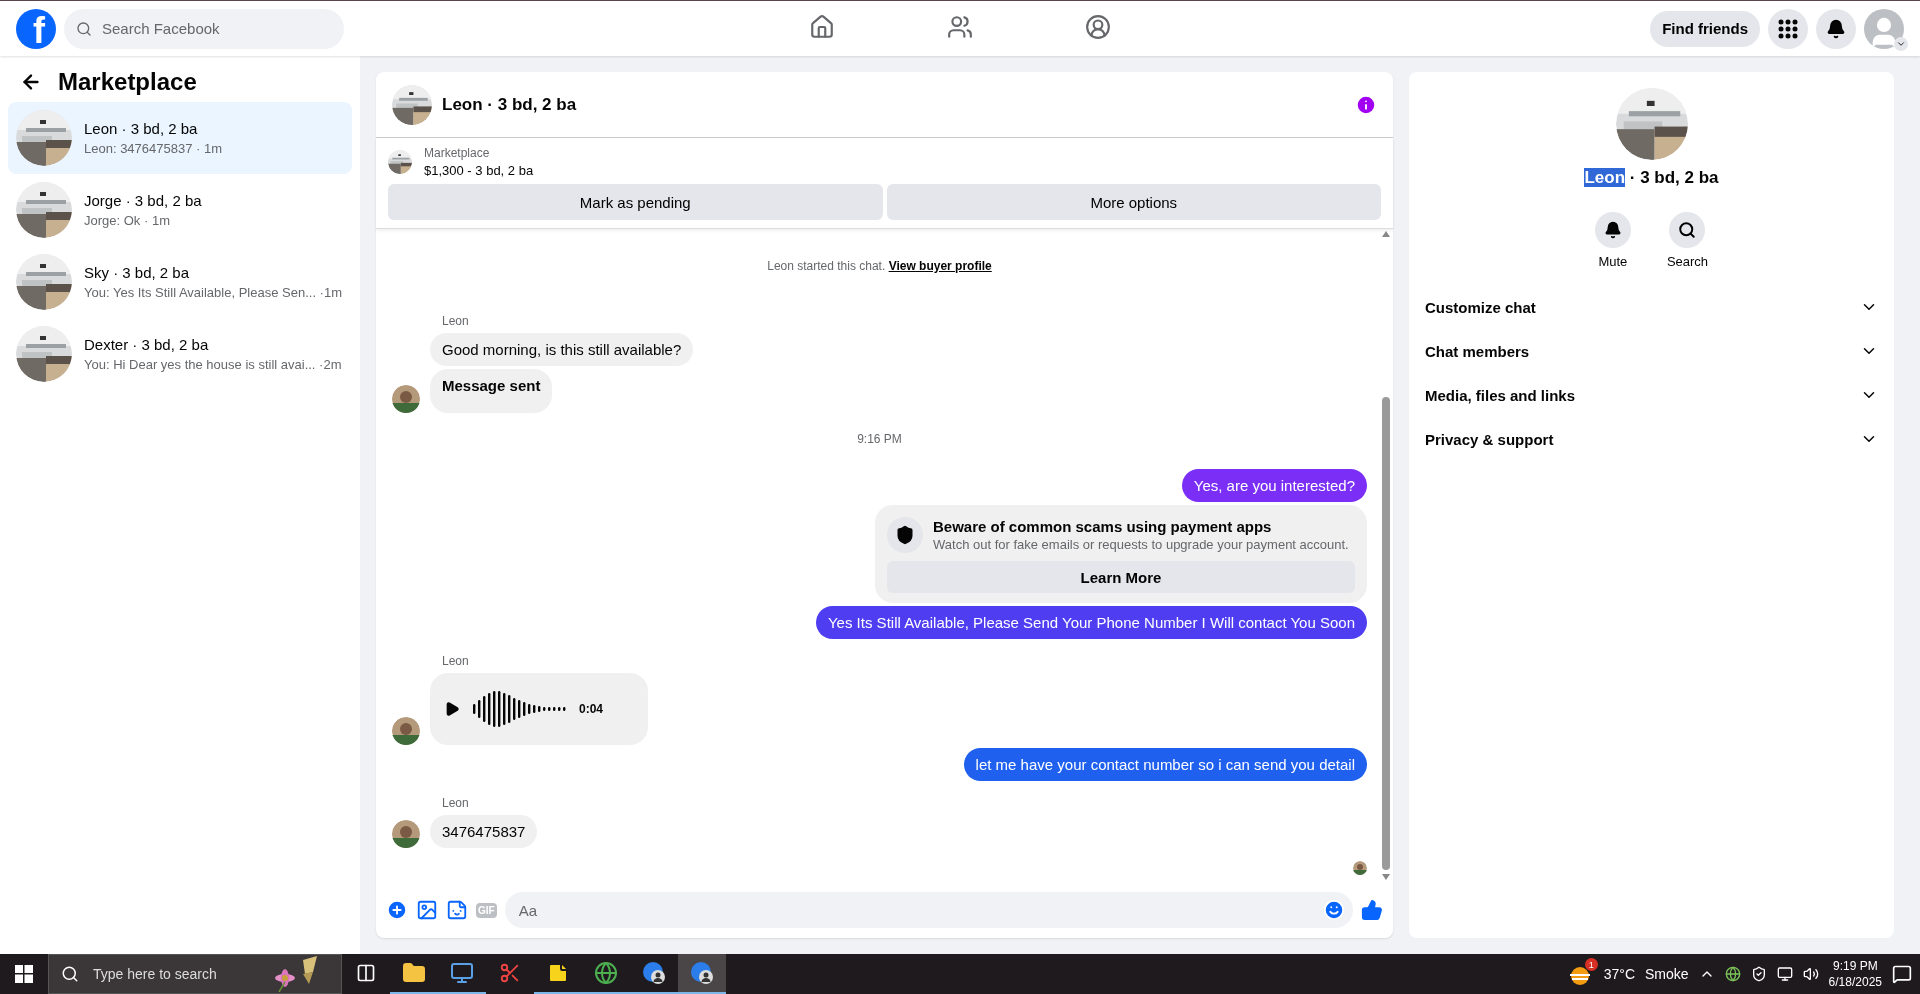  I want to click on person-circle-icon, so click(1098, 27).